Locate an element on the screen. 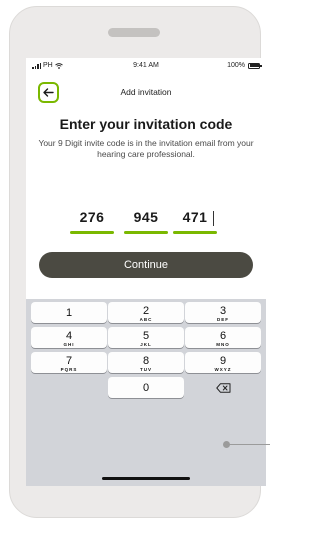 This screenshot has width=320, height=536. code-digits-3: 471 is located at coordinates (195, 217).